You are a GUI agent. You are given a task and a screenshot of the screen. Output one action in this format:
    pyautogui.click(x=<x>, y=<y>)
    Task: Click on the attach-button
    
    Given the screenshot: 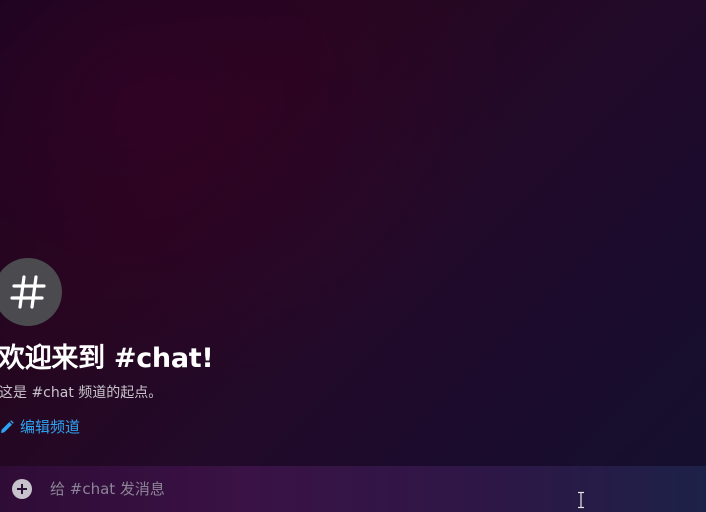 What is the action you would take?
    pyautogui.click(x=22, y=489)
    